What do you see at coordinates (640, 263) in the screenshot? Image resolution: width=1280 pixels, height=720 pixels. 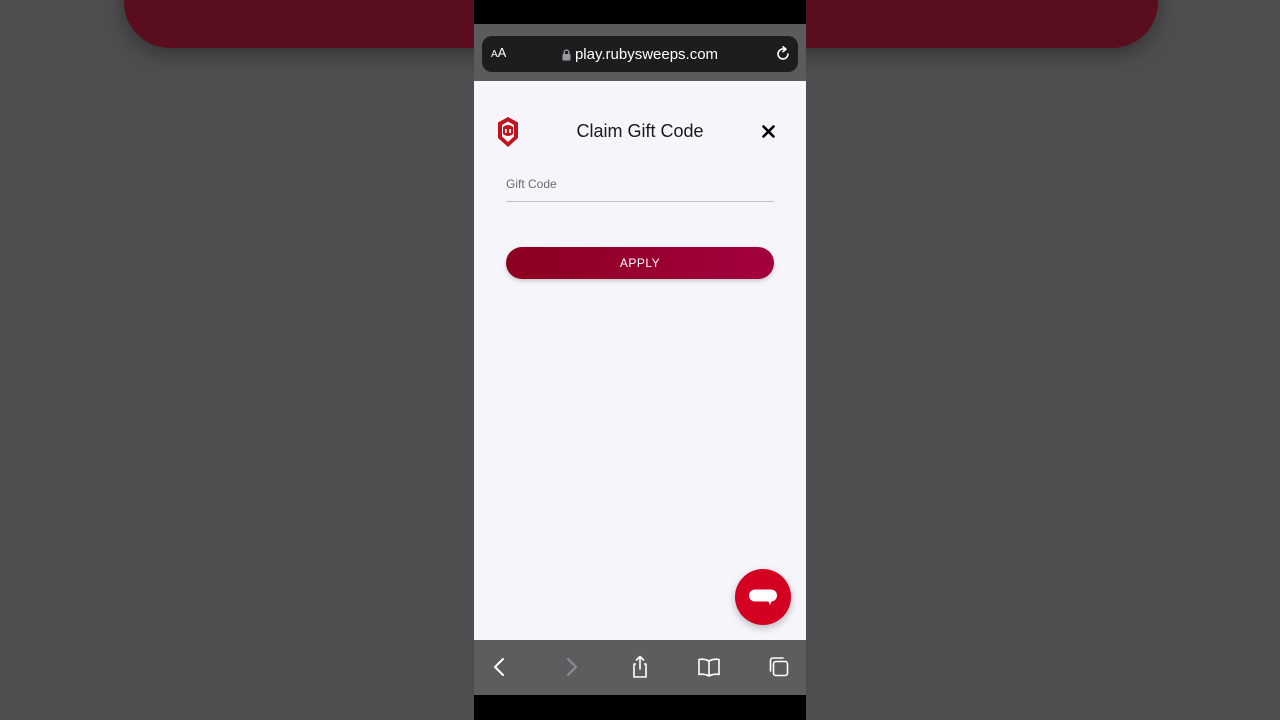 I see `apply-button: APPLY` at bounding box center [640, 263].